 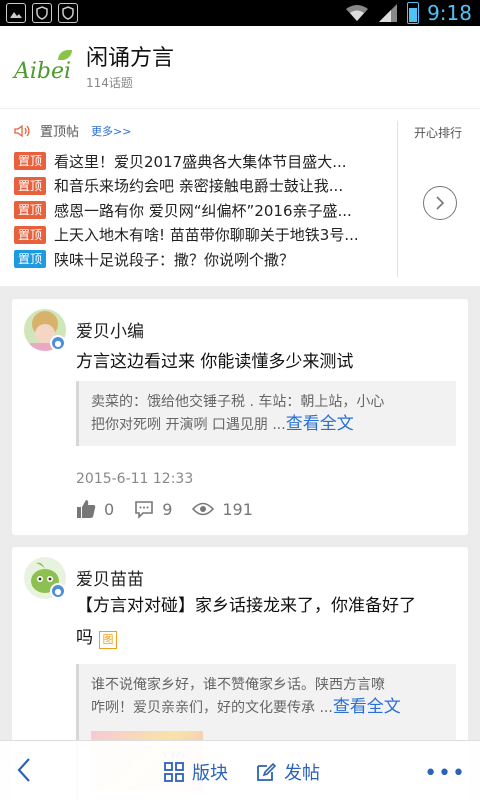 What do you see at coordinates (302, 773) in the screenshot?
I see `post-label: 发帖` at bounding box center [302, 773].